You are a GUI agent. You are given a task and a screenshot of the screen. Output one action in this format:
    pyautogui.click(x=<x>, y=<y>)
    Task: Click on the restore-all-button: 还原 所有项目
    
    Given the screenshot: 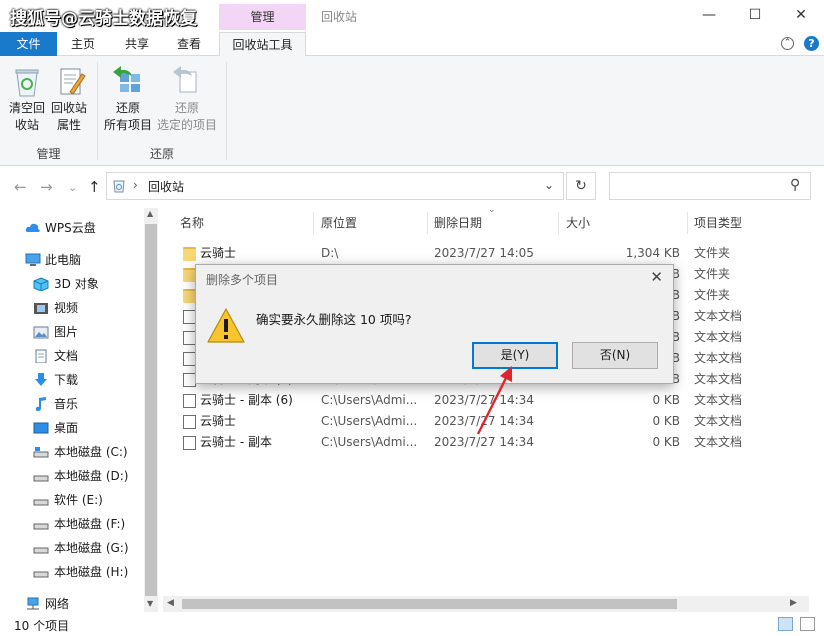 What is the action you would take?
    pyautogui.click(x=128, y=117)
    